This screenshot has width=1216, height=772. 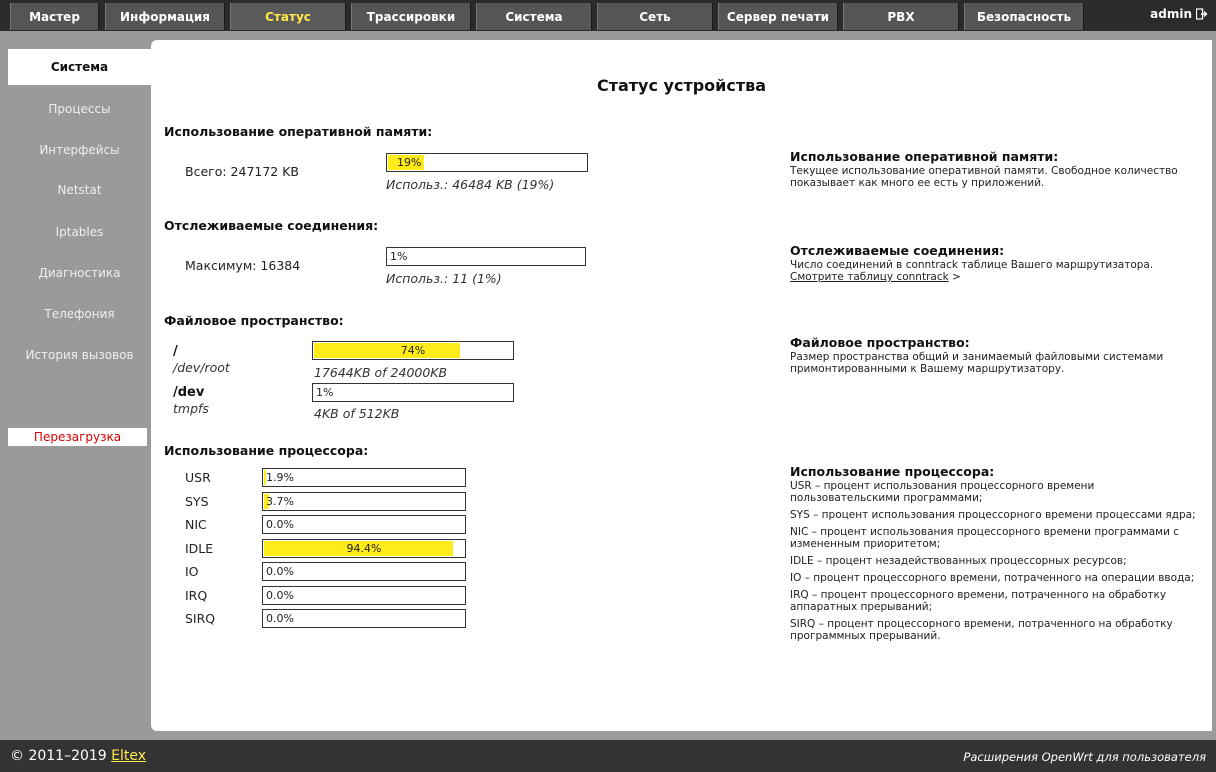 What do you see at coordinates (280, 571) in the screenshot?
I see `cpu-io-bar-value: 0.0%` at bounding box center [280, 571].